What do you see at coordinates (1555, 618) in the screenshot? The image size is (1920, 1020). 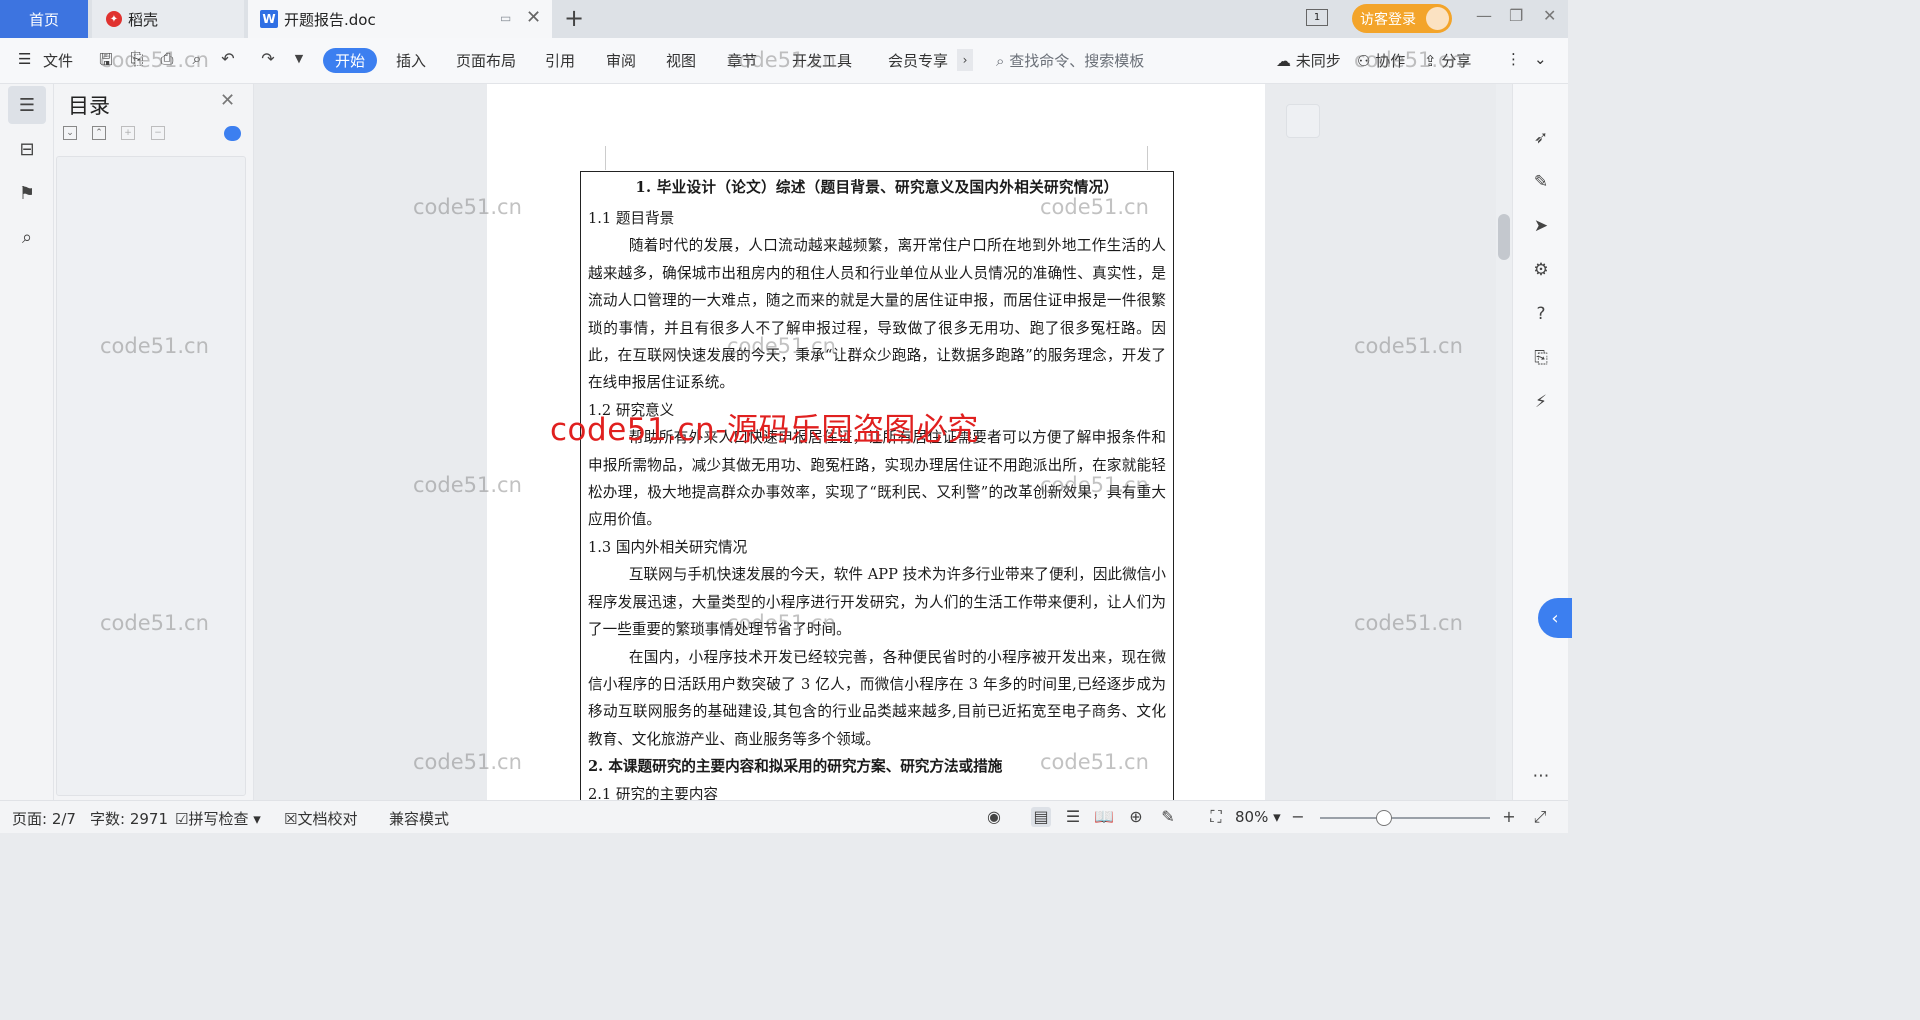 I see `chevron-left-icon: ‹` at bounding box center [1555, 618].